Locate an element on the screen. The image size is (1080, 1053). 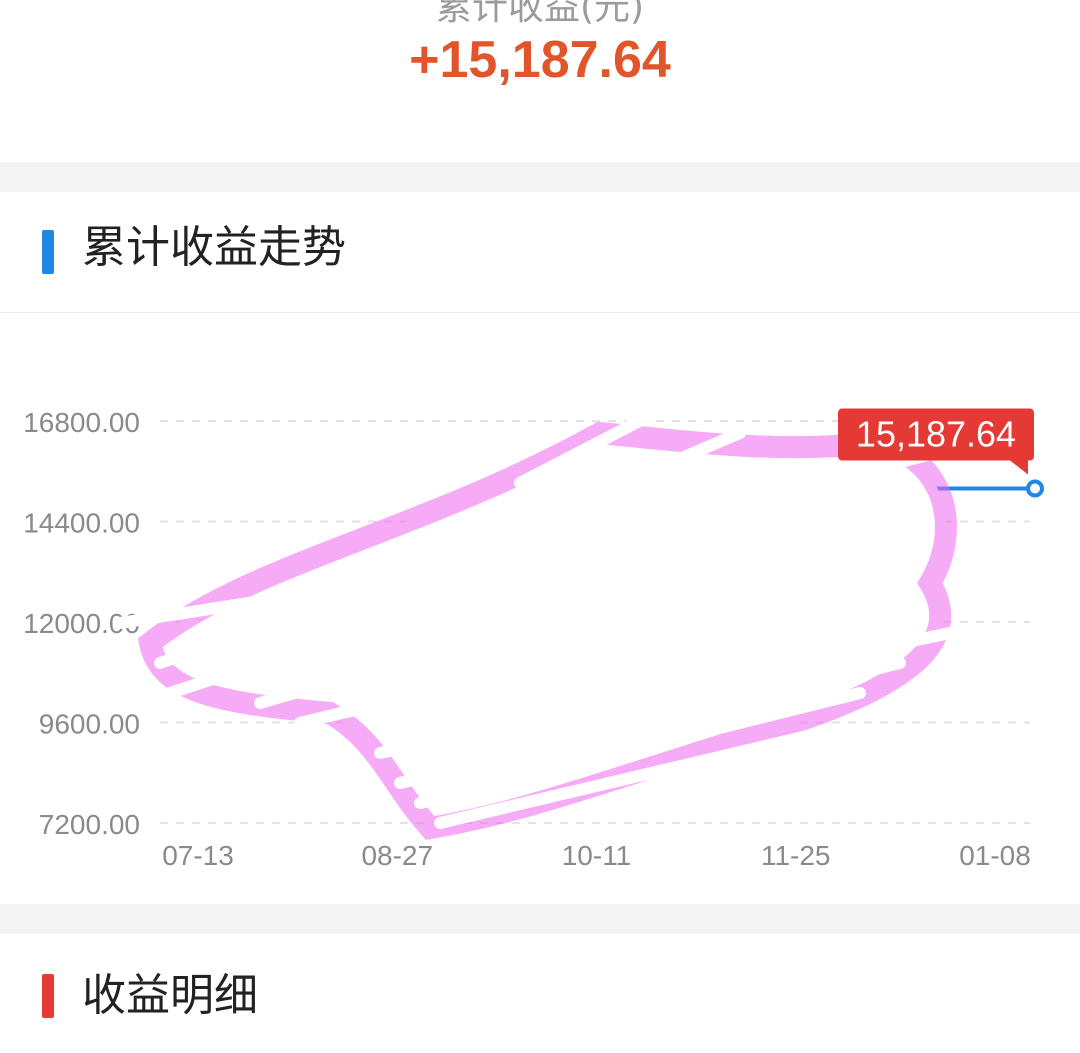
summary-caption: 累计收益(元) is located at coordinates (540, 14).